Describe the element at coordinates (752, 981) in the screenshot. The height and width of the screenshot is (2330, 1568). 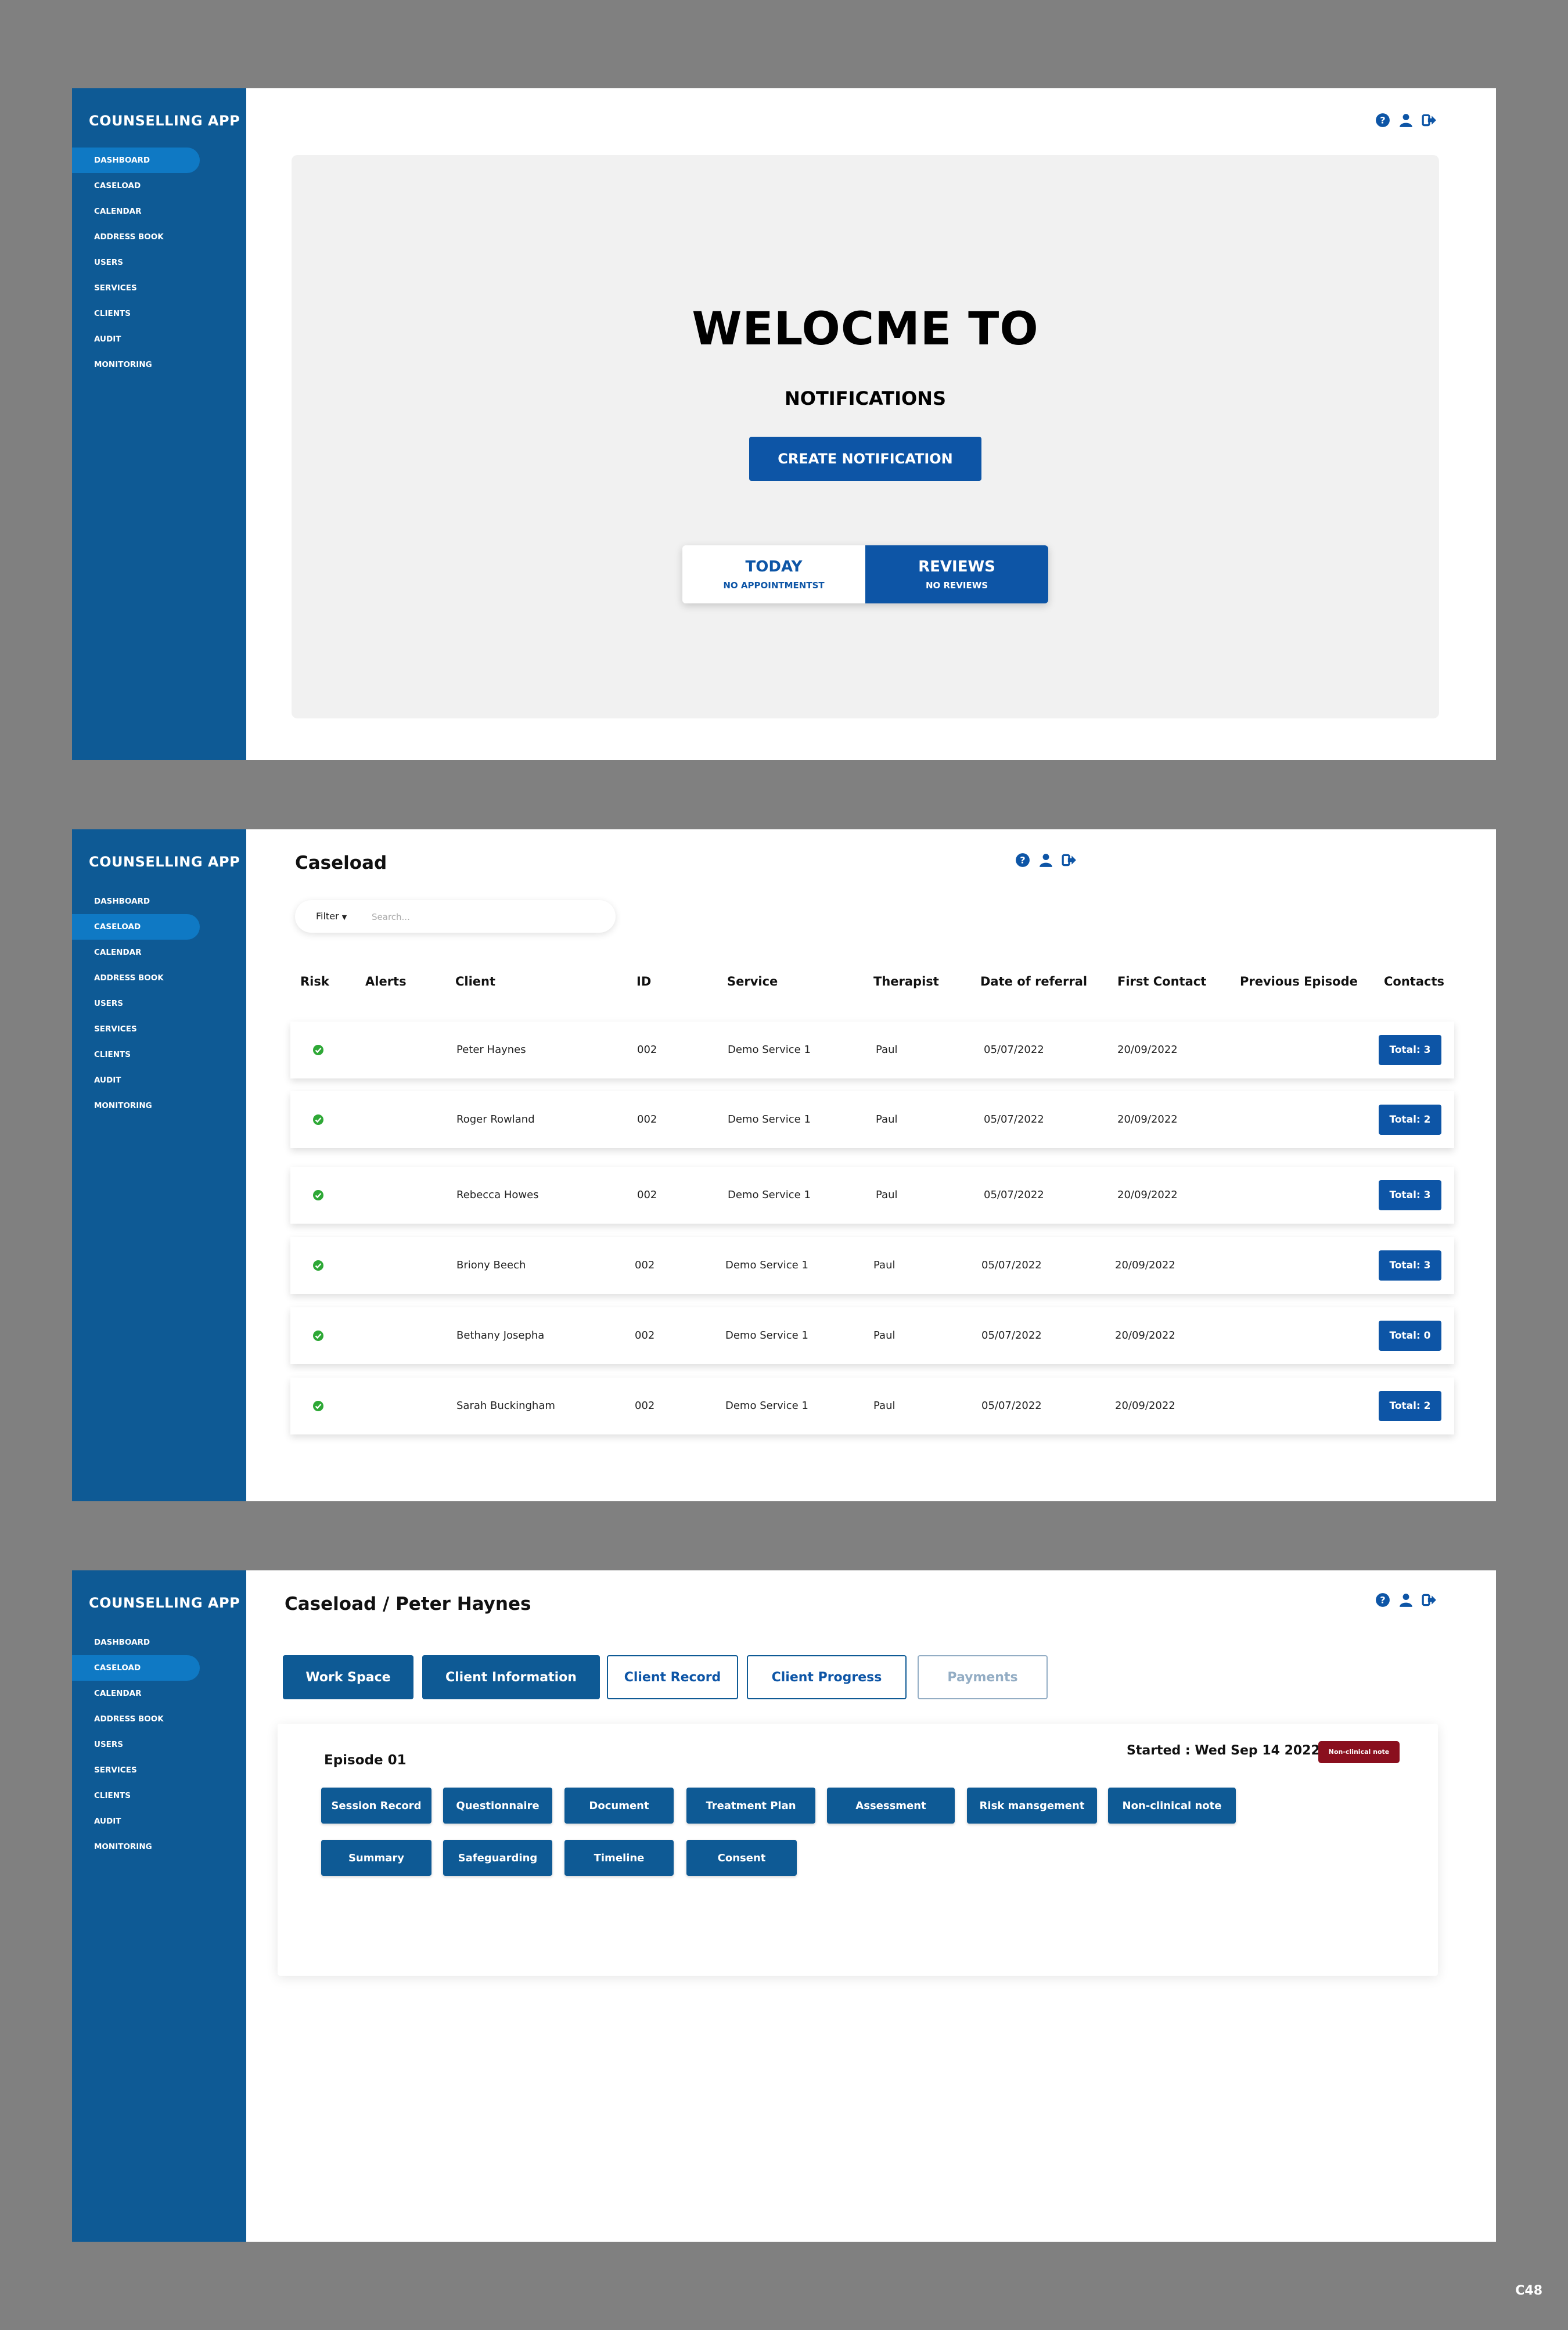
I see `col-service: Service` at that location.